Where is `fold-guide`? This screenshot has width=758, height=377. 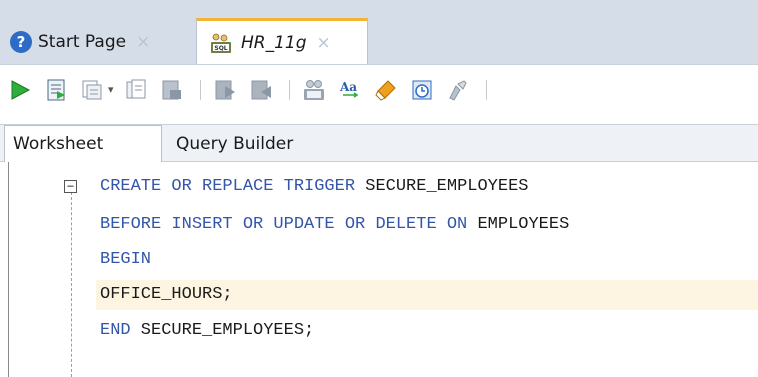 fold-guide is located at coordinates (71, 284).